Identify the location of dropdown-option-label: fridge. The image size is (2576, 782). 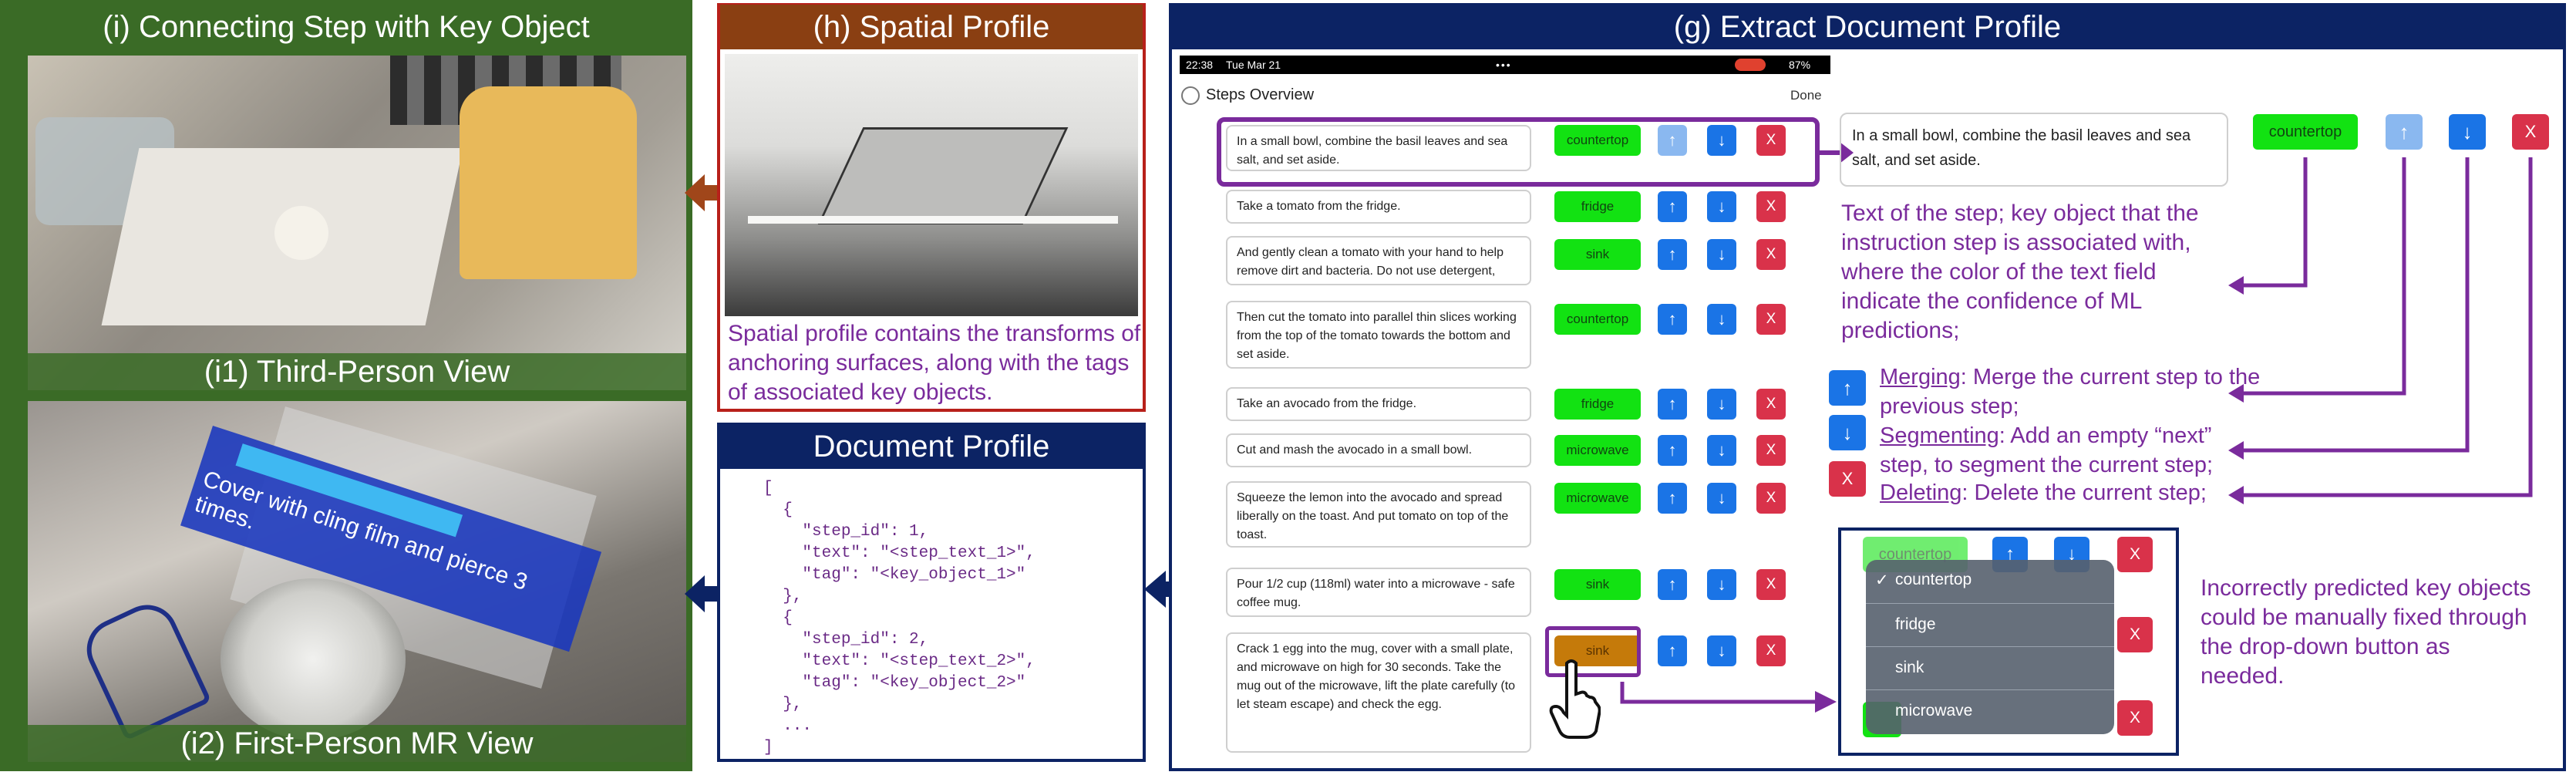
(1916, 624).